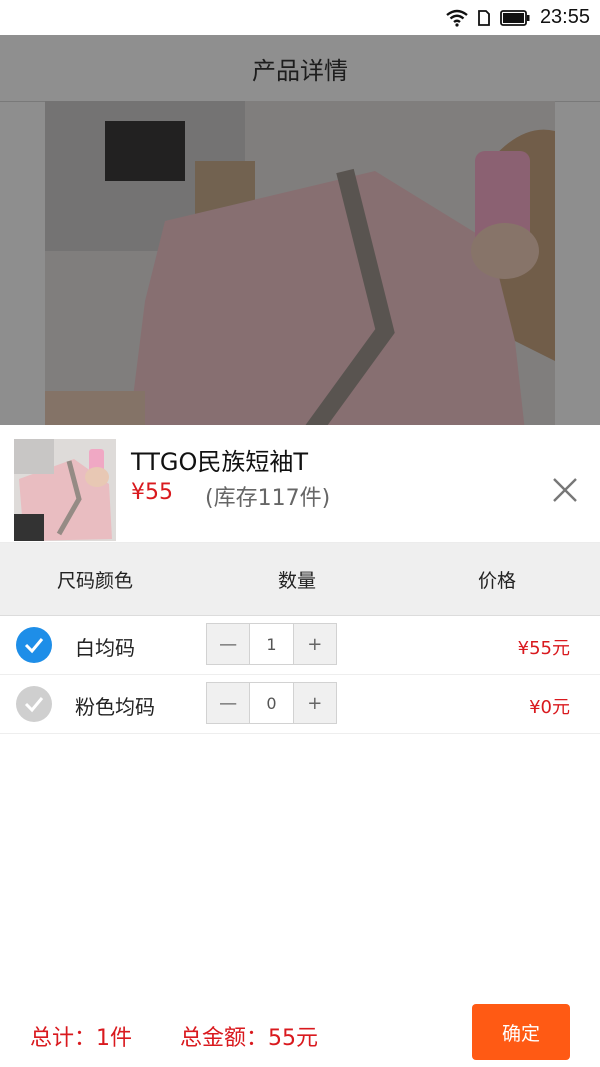 This screenshot has width=600, height=1067. What do you see at coordinates (515, 17) in the screenshot?
I see `battery-icon` at bounding box center [515, 17].